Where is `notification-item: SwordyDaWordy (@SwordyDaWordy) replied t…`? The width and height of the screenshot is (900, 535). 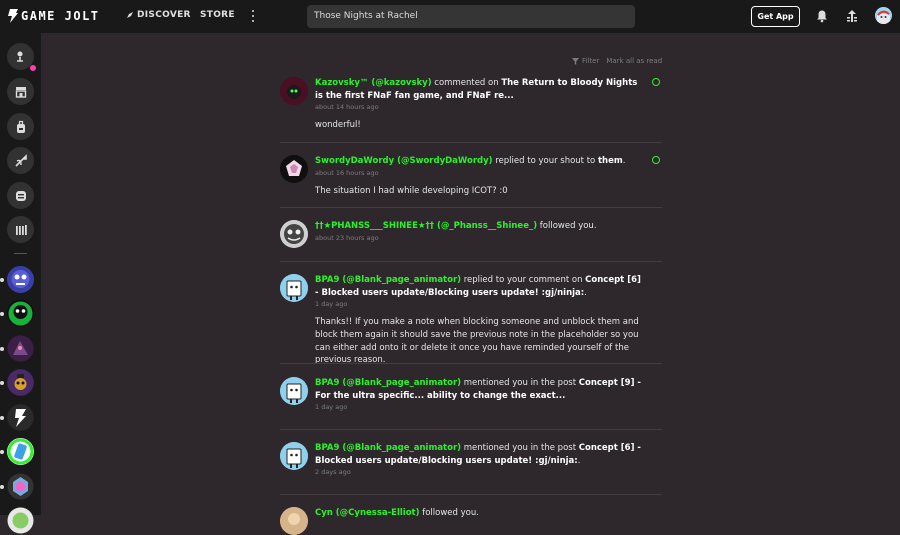
notification-item: SwordyDaWordy (@SwordyDaWordy) replied t… is located at coordinates (471, 177).